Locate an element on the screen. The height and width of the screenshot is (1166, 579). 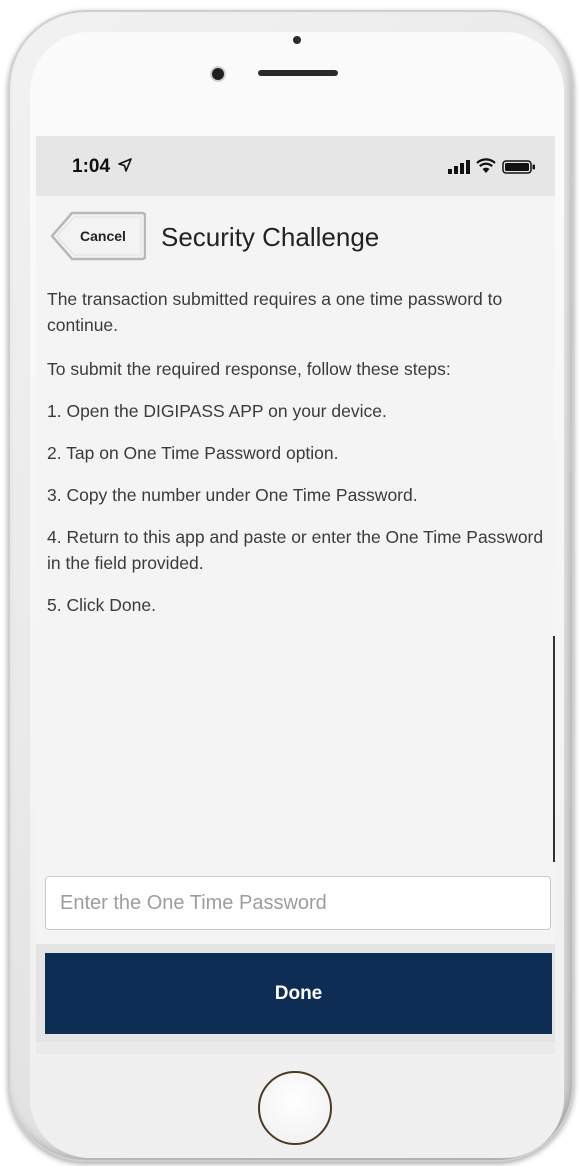
page-title: Security Challenge is located at coordinates (270, 237).